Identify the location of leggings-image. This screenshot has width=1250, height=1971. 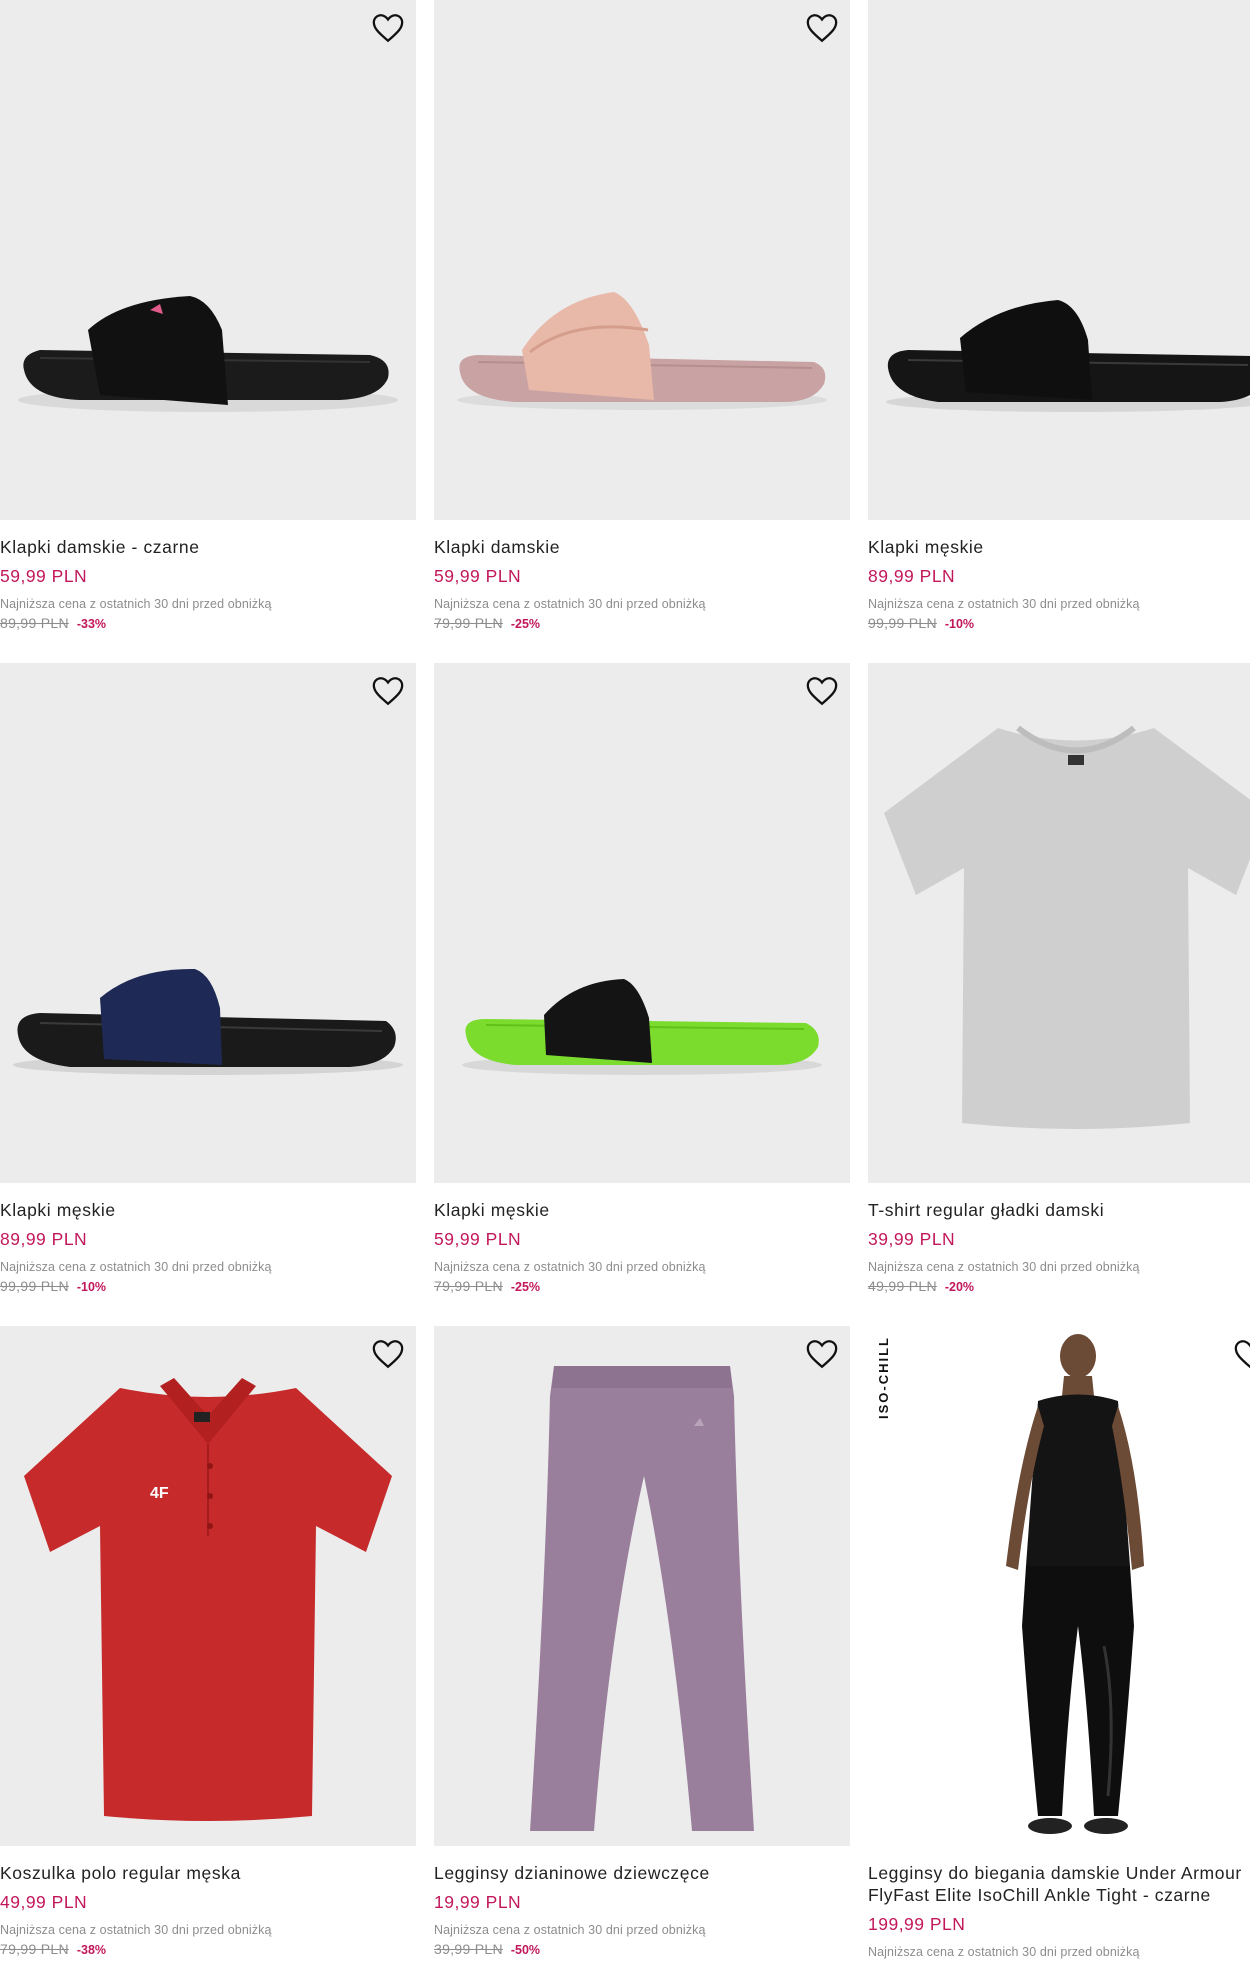
(642, 1598).